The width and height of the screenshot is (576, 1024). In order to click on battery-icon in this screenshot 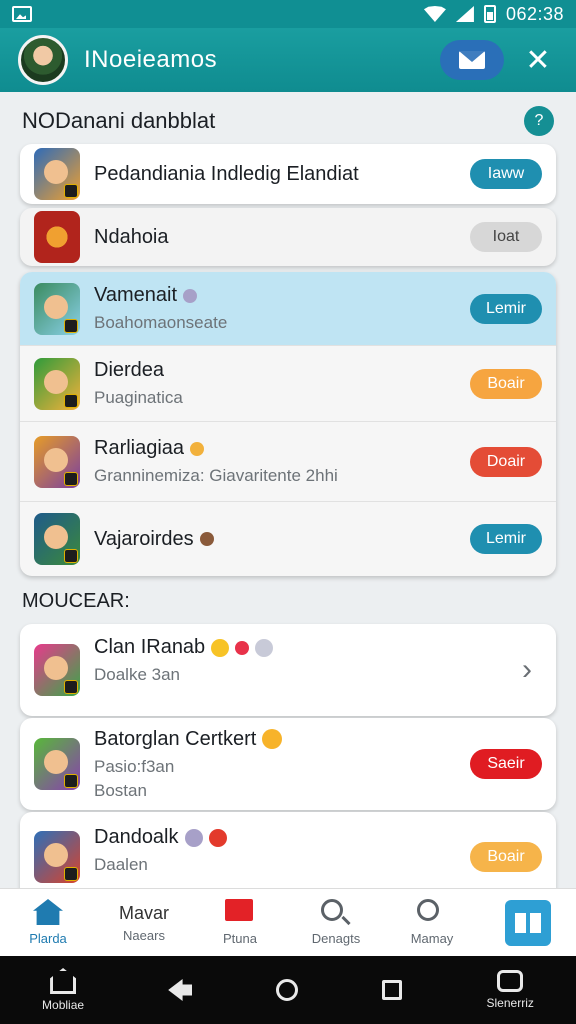, I will do `click(489, 14)`.